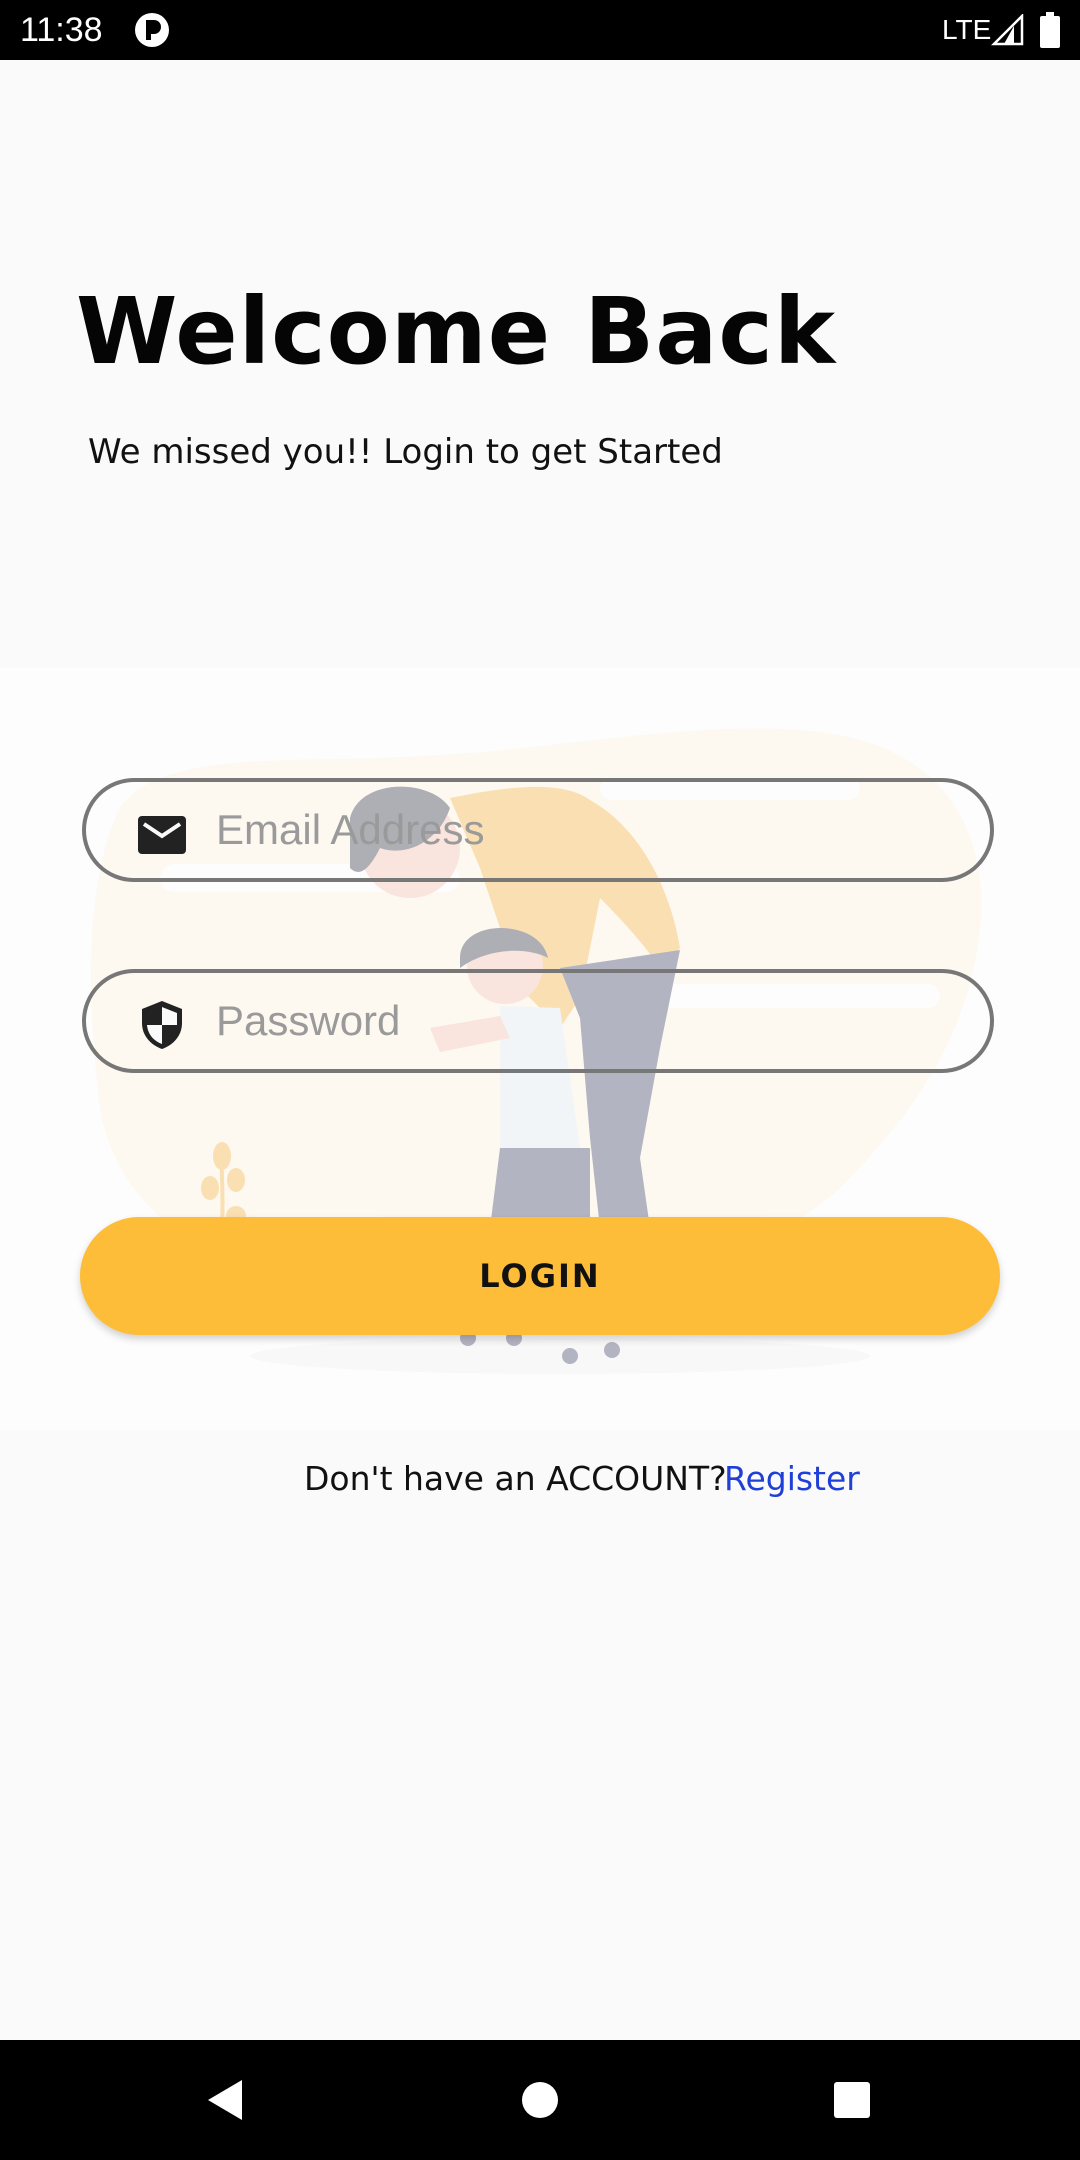 This screenshot has width=1080, height=2160. Describe the element at coordinates (226, 2100) in the screenshot. I see `back-triangle-icon` at that location.